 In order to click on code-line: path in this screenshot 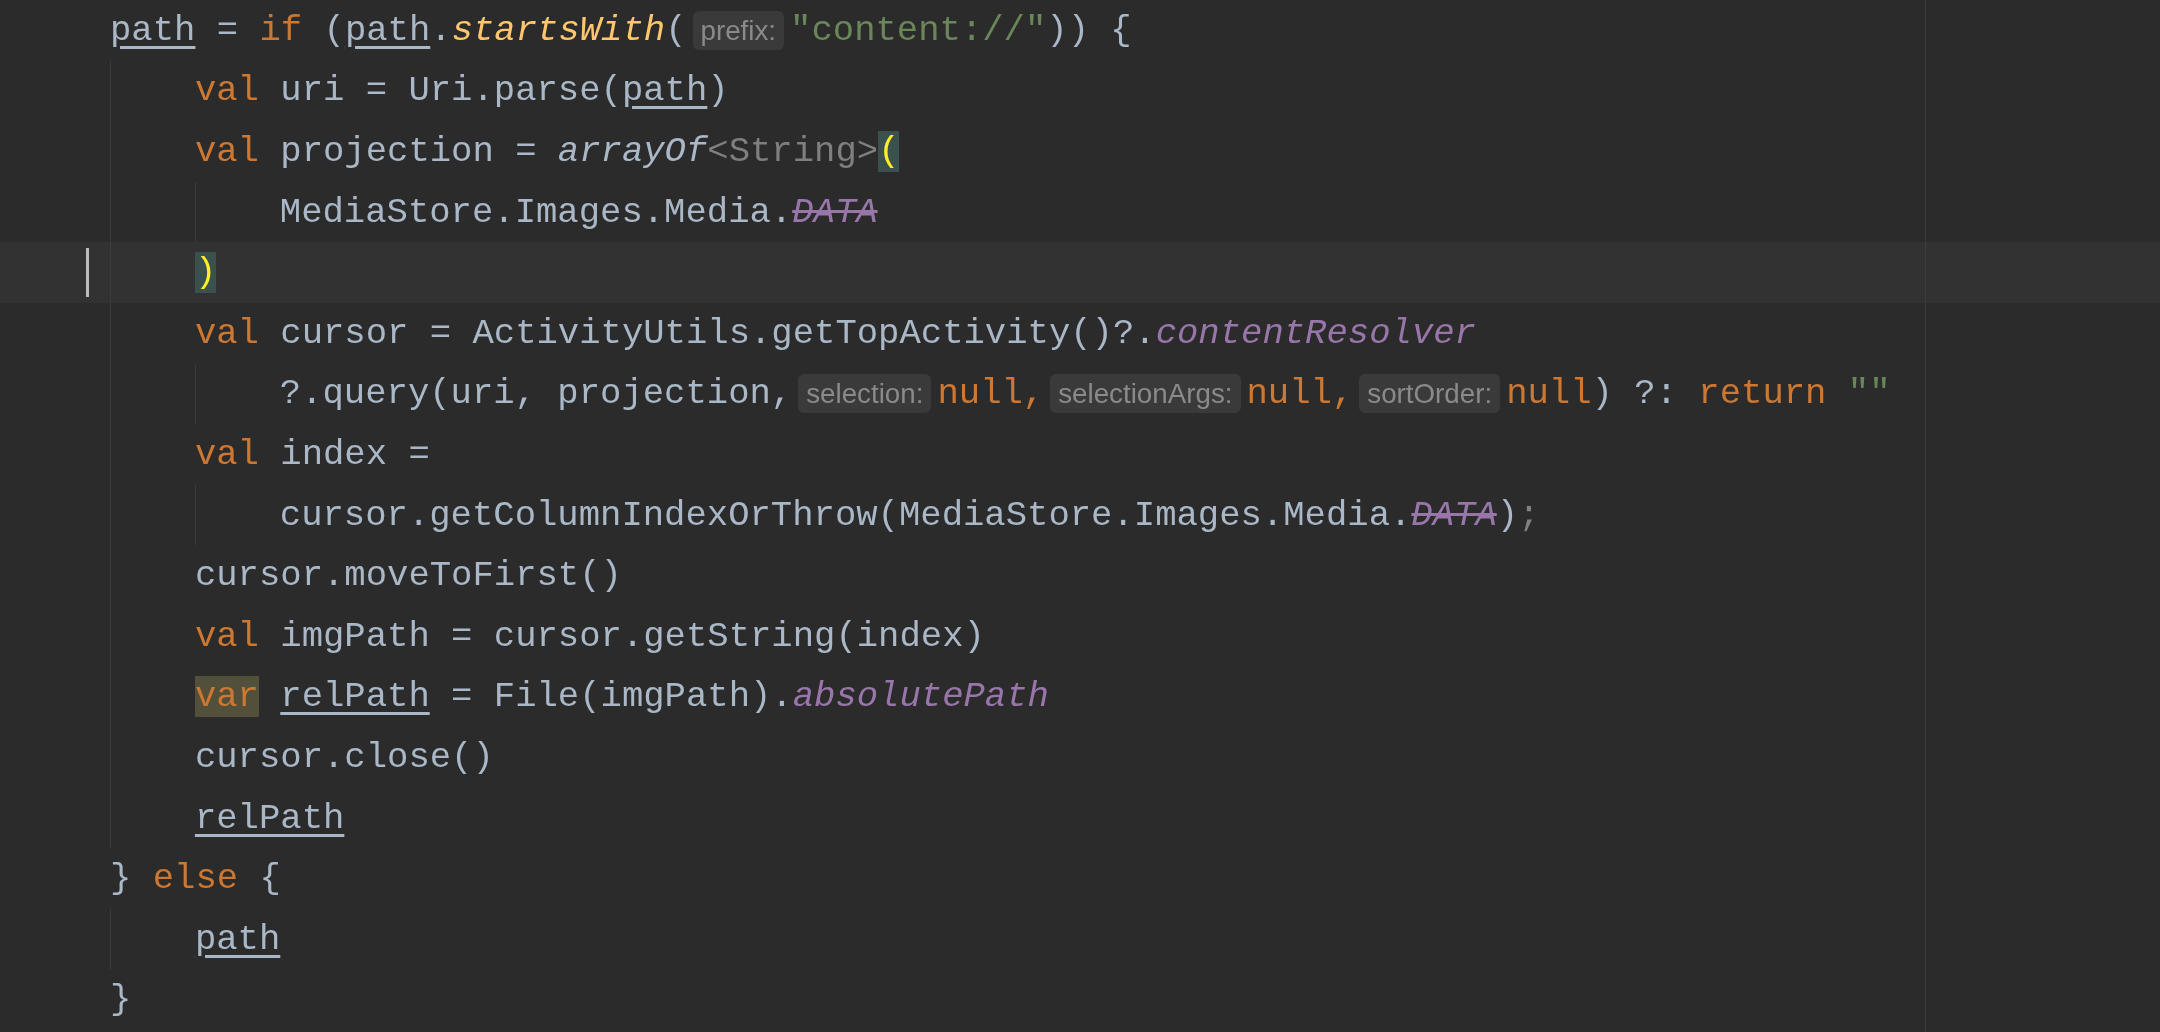, I will do `click(237, 939)`.